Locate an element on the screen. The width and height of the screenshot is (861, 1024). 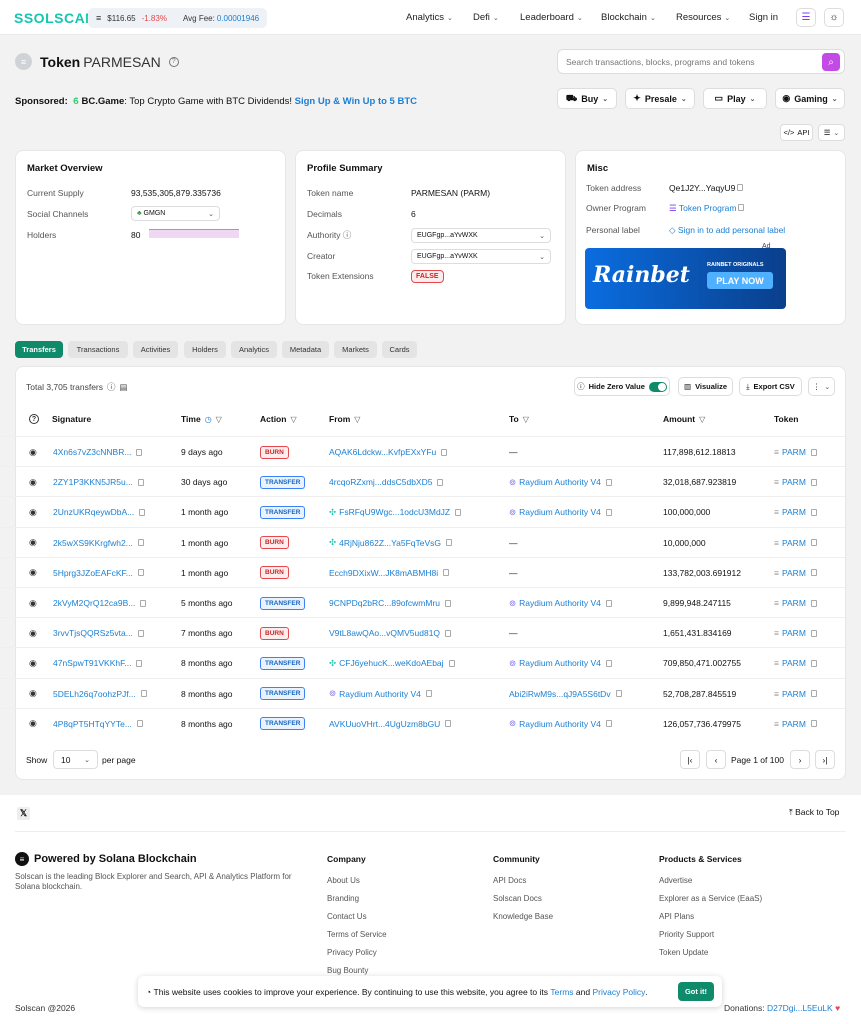
terms-link: Terms is located at coordinates (561, 992).